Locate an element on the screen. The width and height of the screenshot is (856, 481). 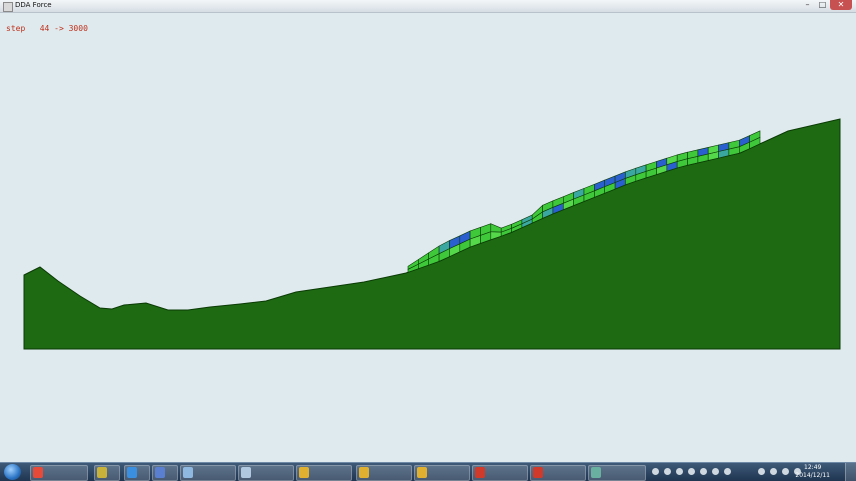
clock: 12:49 2014/12/11 is located at coordinates (812, 472).